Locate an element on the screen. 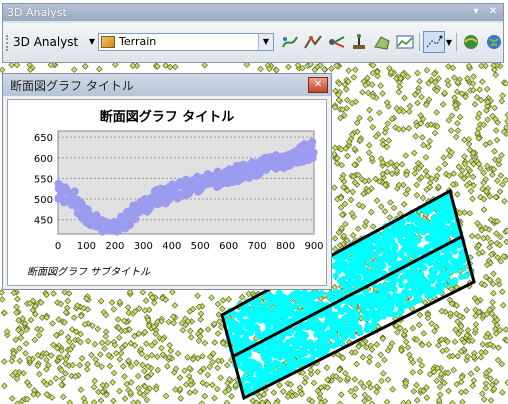 Image resolution: width=508 pixels, height=404 pixels. profile-window-titlebar: 断面図グラフ タイトル ✕ is located at coordinates (167, 85).